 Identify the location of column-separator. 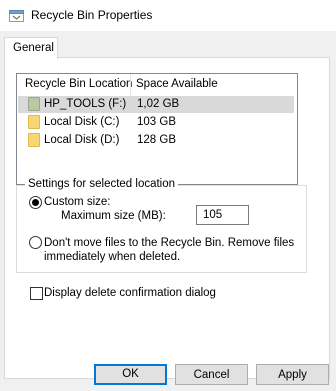
(130, 85).